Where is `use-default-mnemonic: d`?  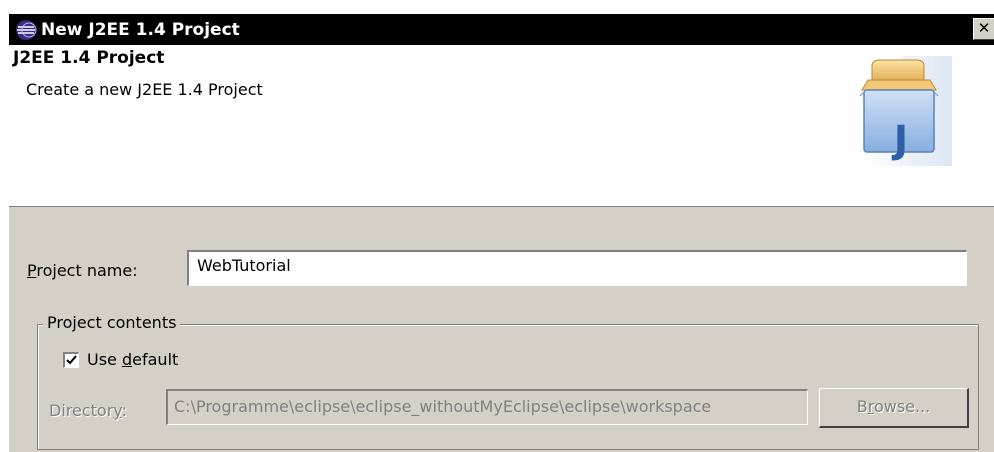 use-default-mnemonic: d is located at coordinates (127, 359).